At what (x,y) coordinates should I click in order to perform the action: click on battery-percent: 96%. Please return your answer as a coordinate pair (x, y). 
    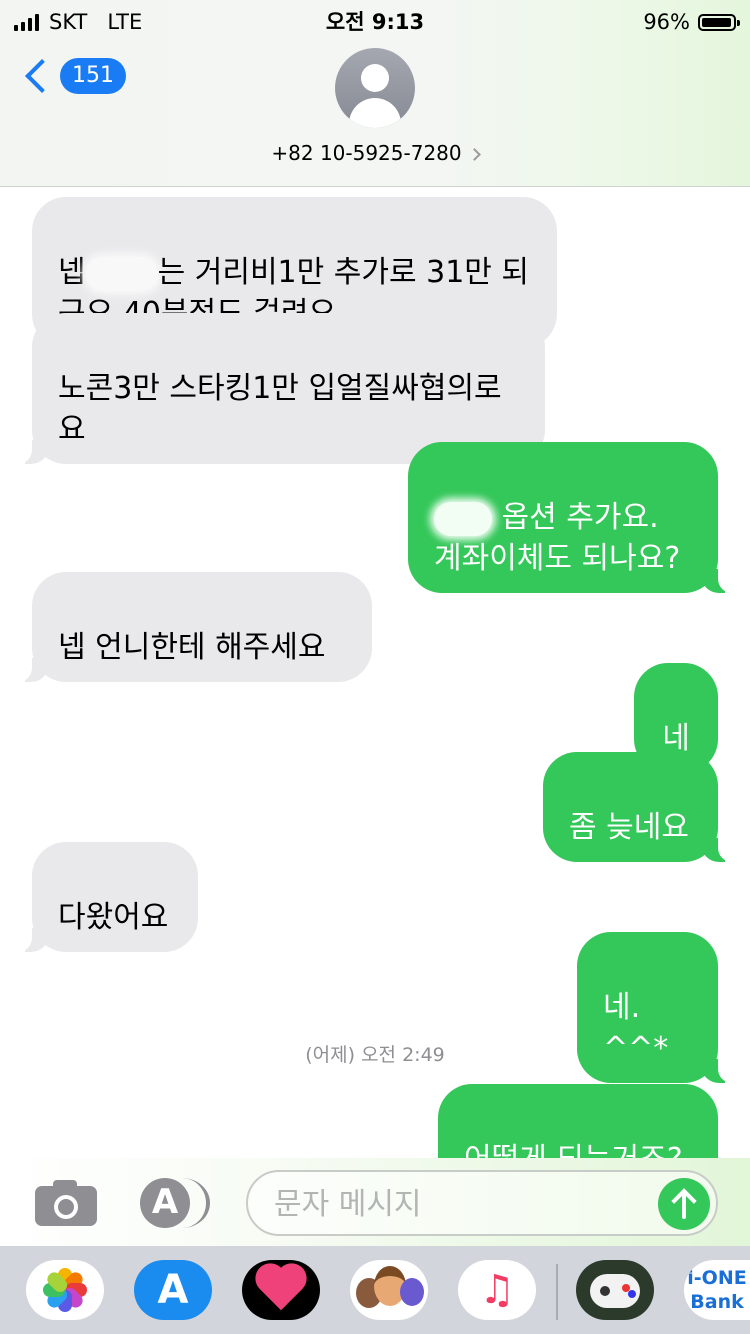
    Looking at the image, I should click on (666, 22).